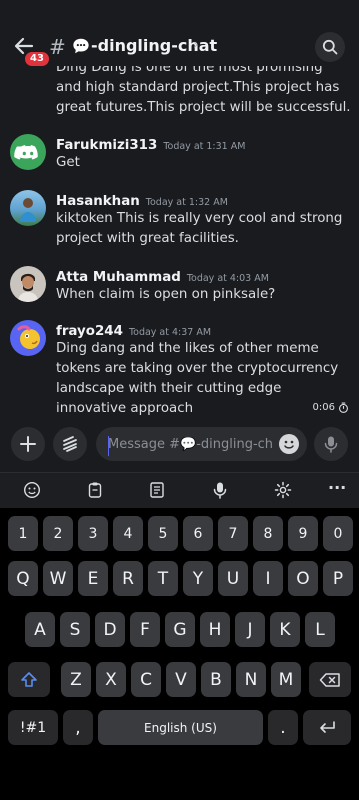 Image resolution: width=359 pixels, height=800 pixels. Describe the element at coordinates (57, 47) in the screenshot. I see `hash-icon: #` at that location.